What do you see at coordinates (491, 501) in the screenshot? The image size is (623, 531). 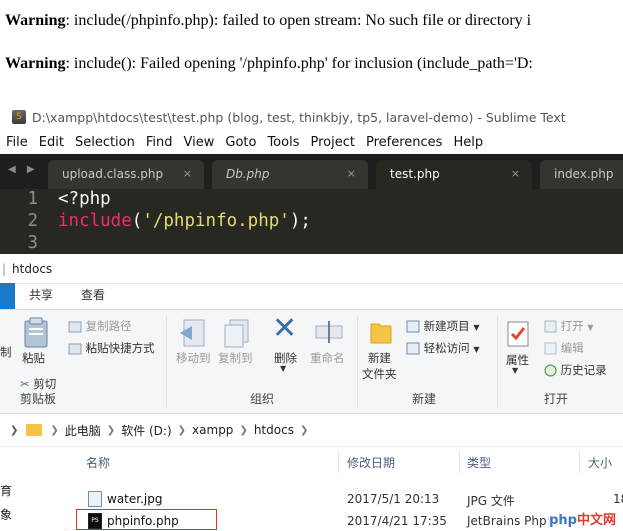 I see `file-type: JPG 文件` at bounding box center [491, 501].